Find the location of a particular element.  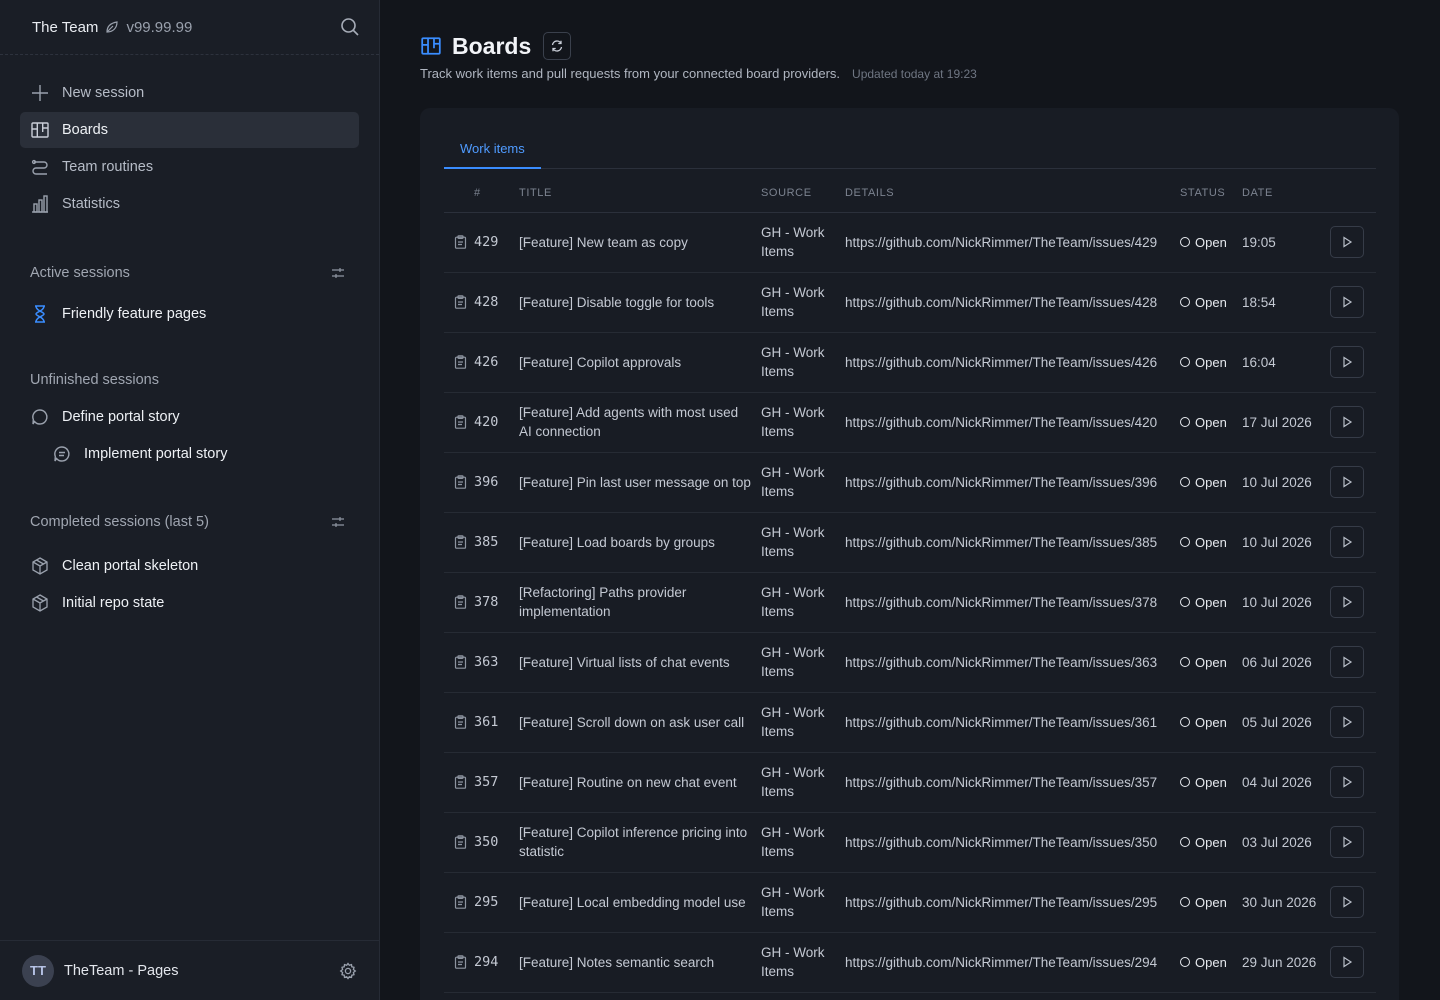

search-icon is located at coordinates (350, 27).